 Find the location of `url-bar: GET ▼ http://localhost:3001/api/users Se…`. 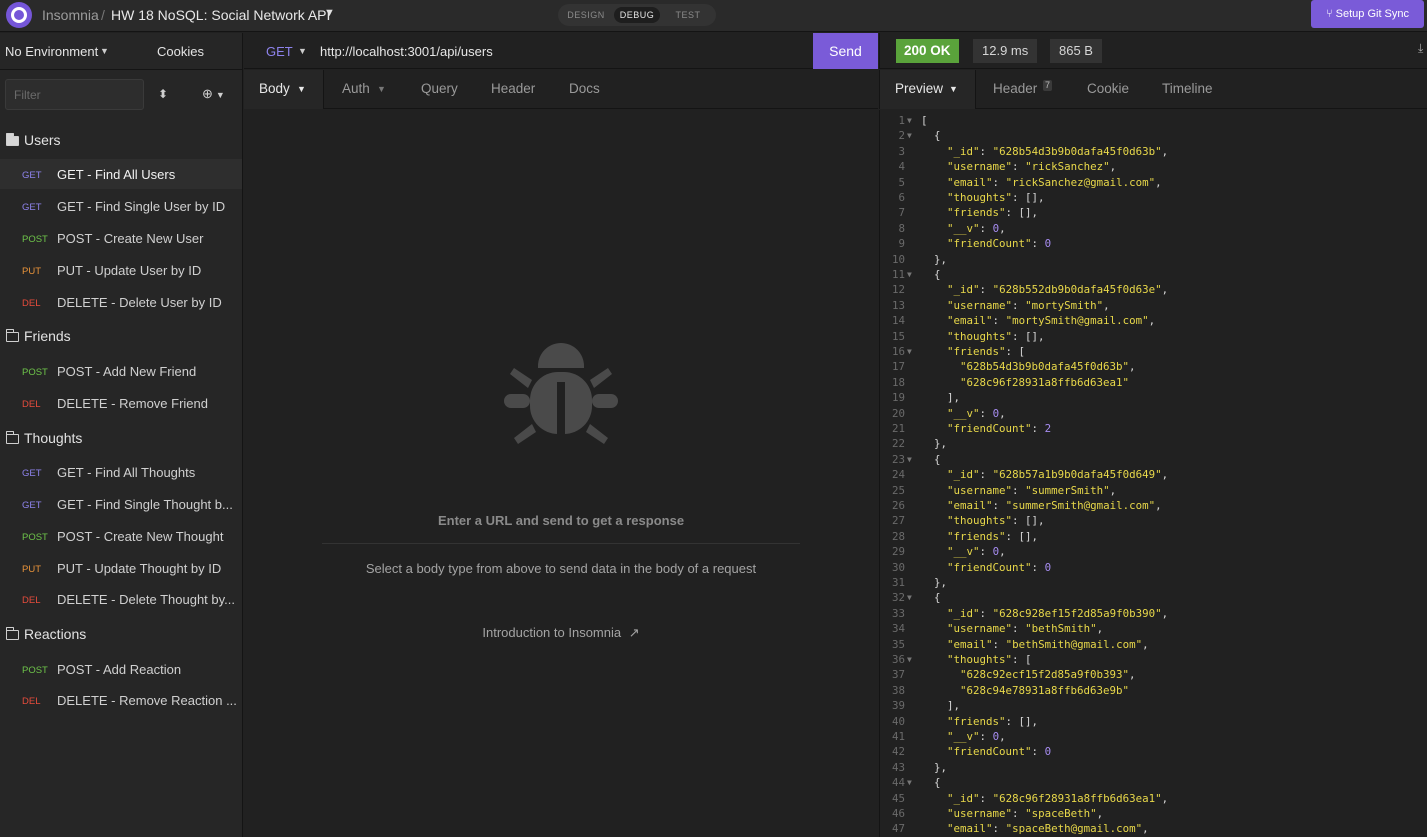

url-bar: GET ▼ http://localhost:3001/api/users Se… is located at coordinates (561, 51).